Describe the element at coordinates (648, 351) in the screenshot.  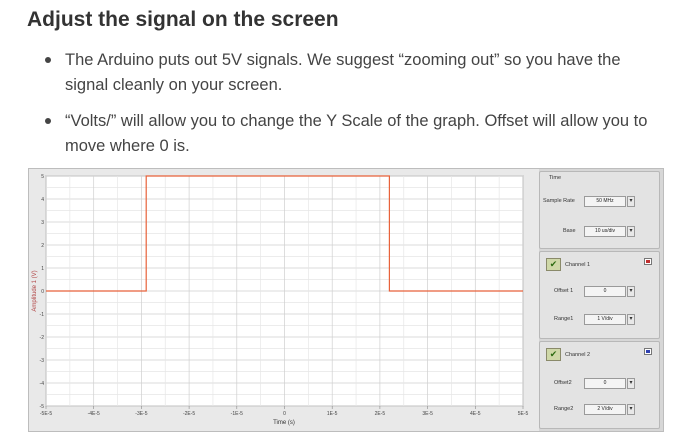
I see `channel-2-indicator-icon` at that location.